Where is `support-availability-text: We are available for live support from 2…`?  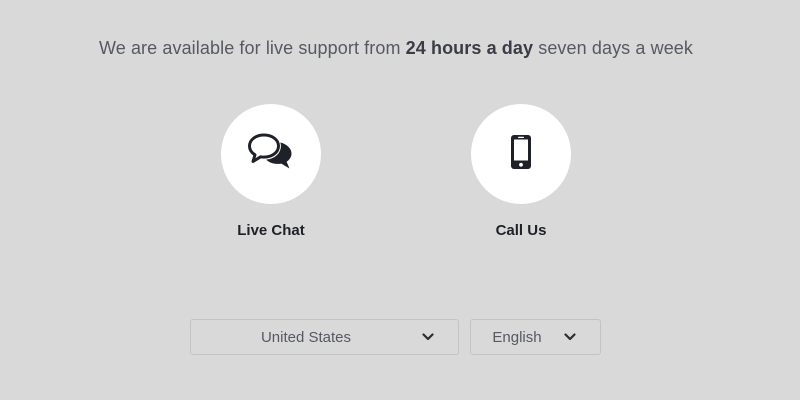
support-availability-text: We are available for live support from 2… is located at coordinates (396, 48).